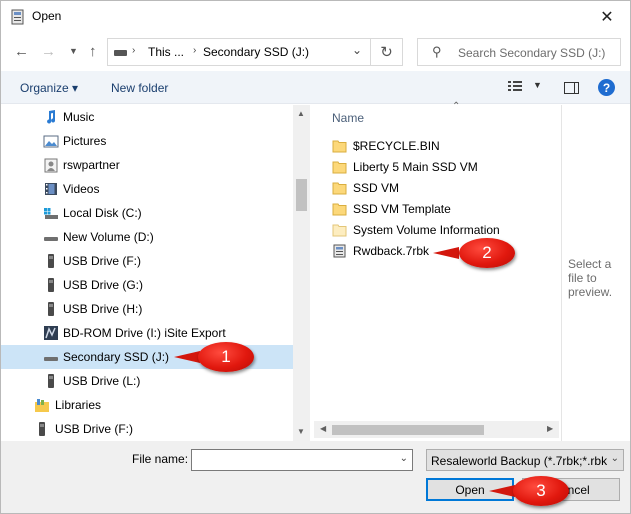 Image resolution: width=631 pixels, height=514 pixels. Describe the element at coordinates (323, 428) in the screenshot. I see `scroll-left-icon: ◀` at that location.